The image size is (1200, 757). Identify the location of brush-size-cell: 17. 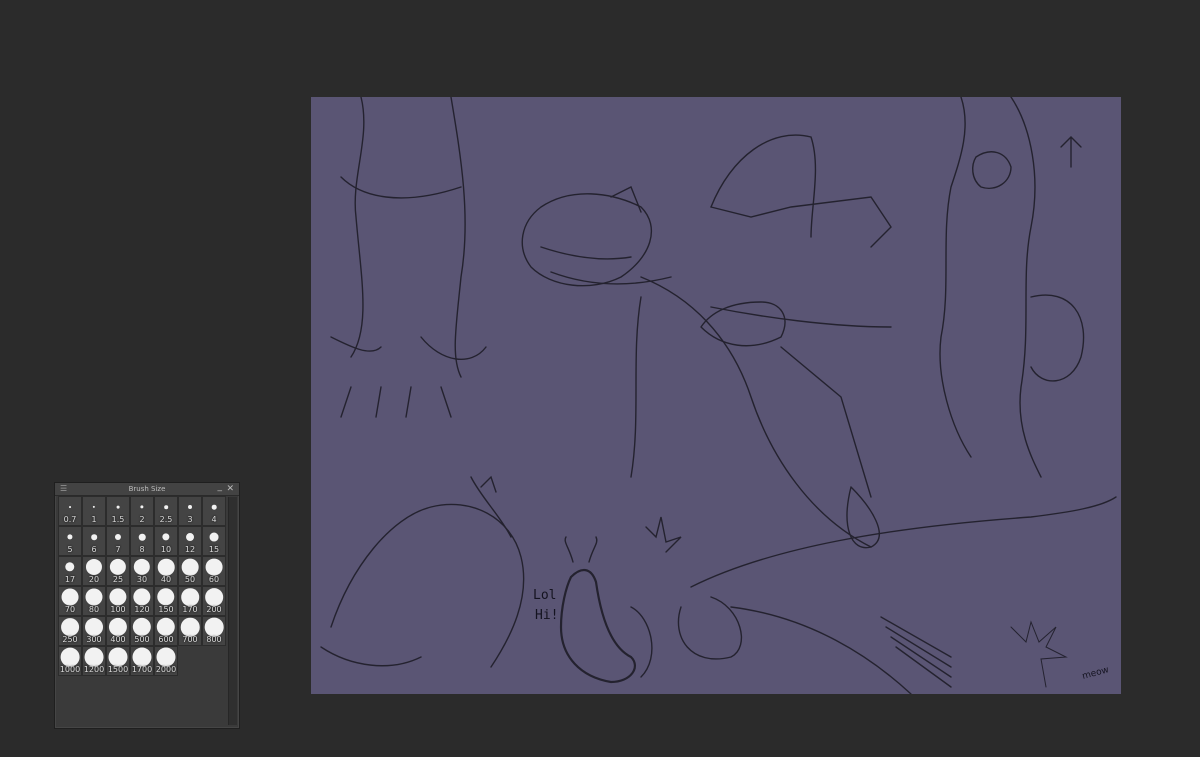
(70, 571).